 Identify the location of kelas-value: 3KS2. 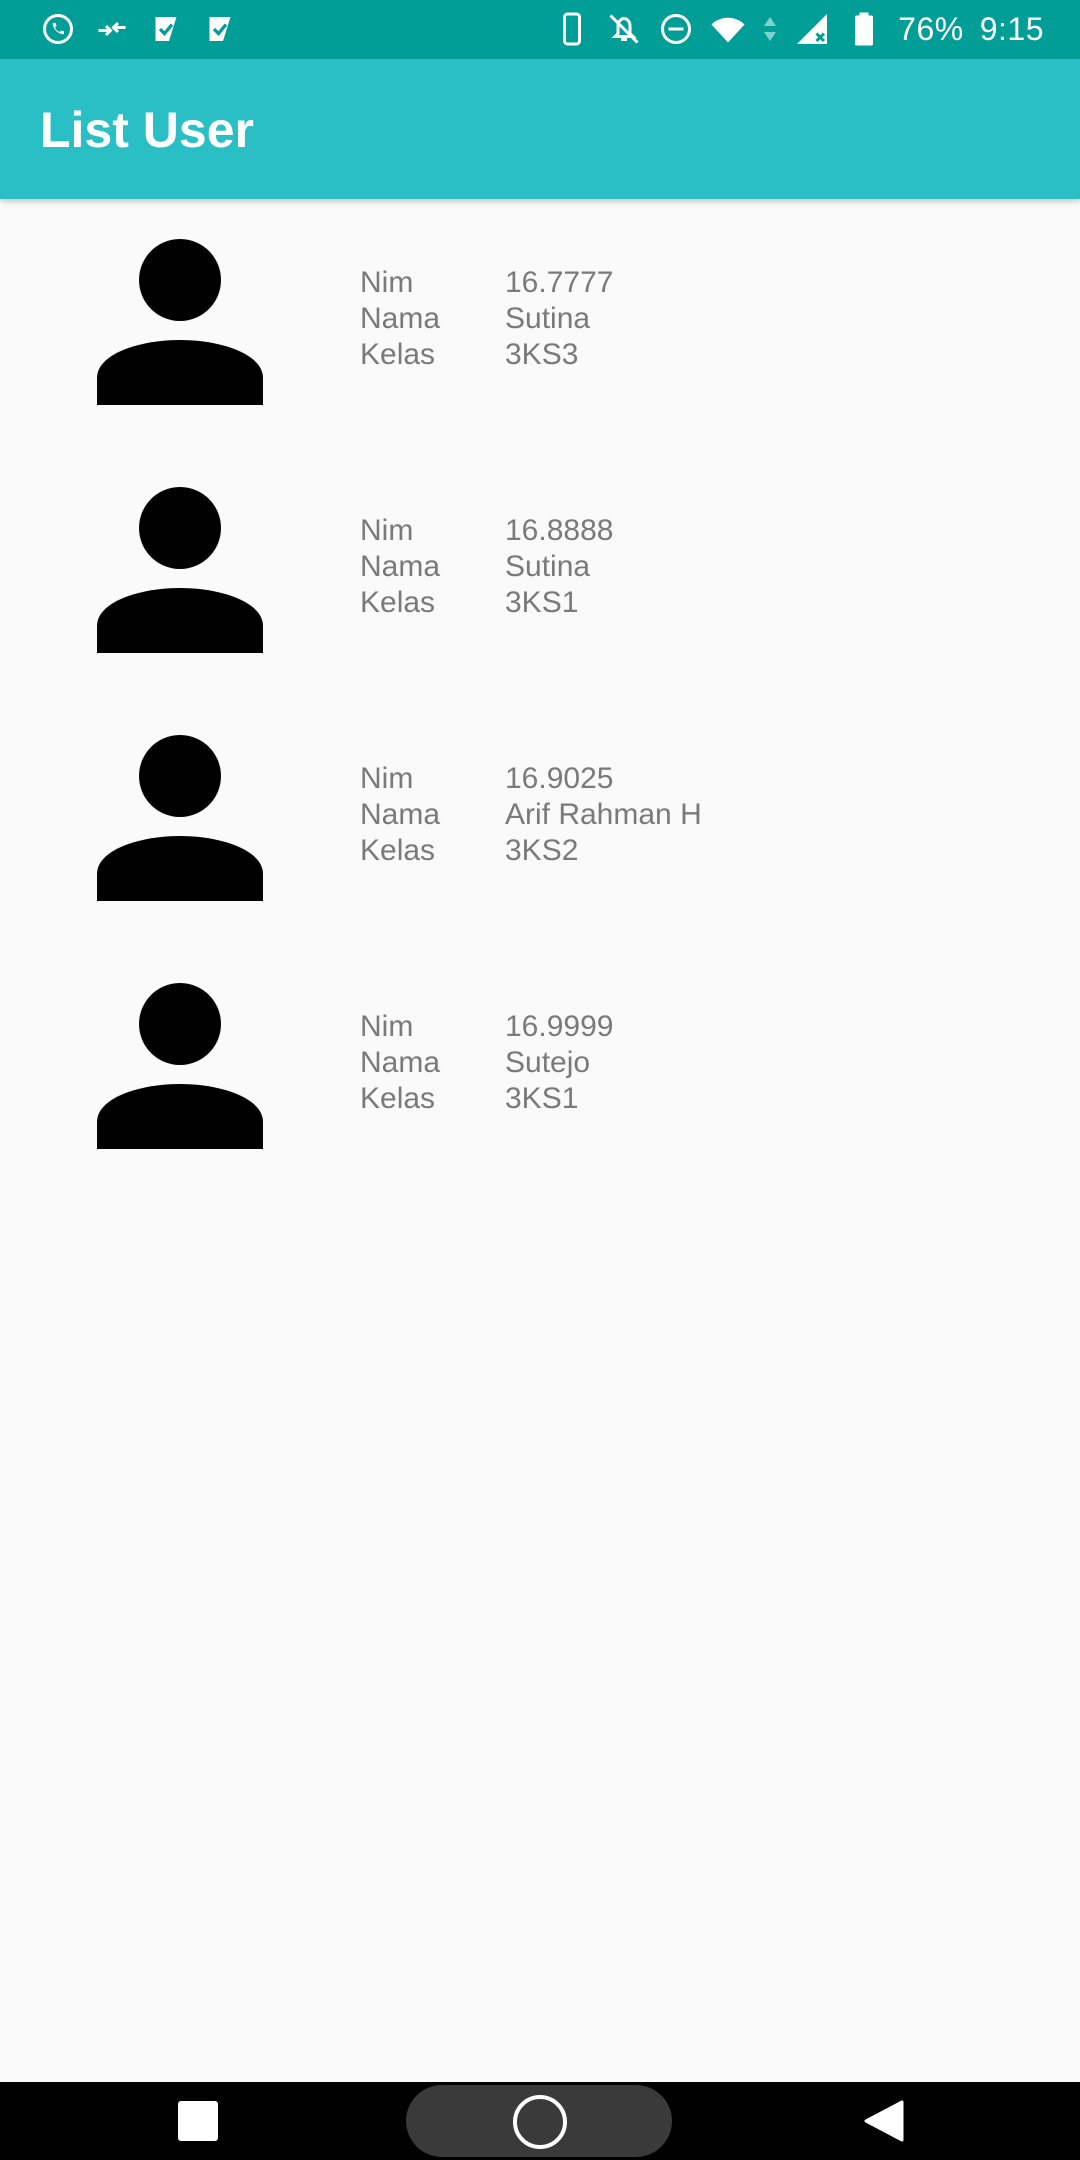
(542, 850).